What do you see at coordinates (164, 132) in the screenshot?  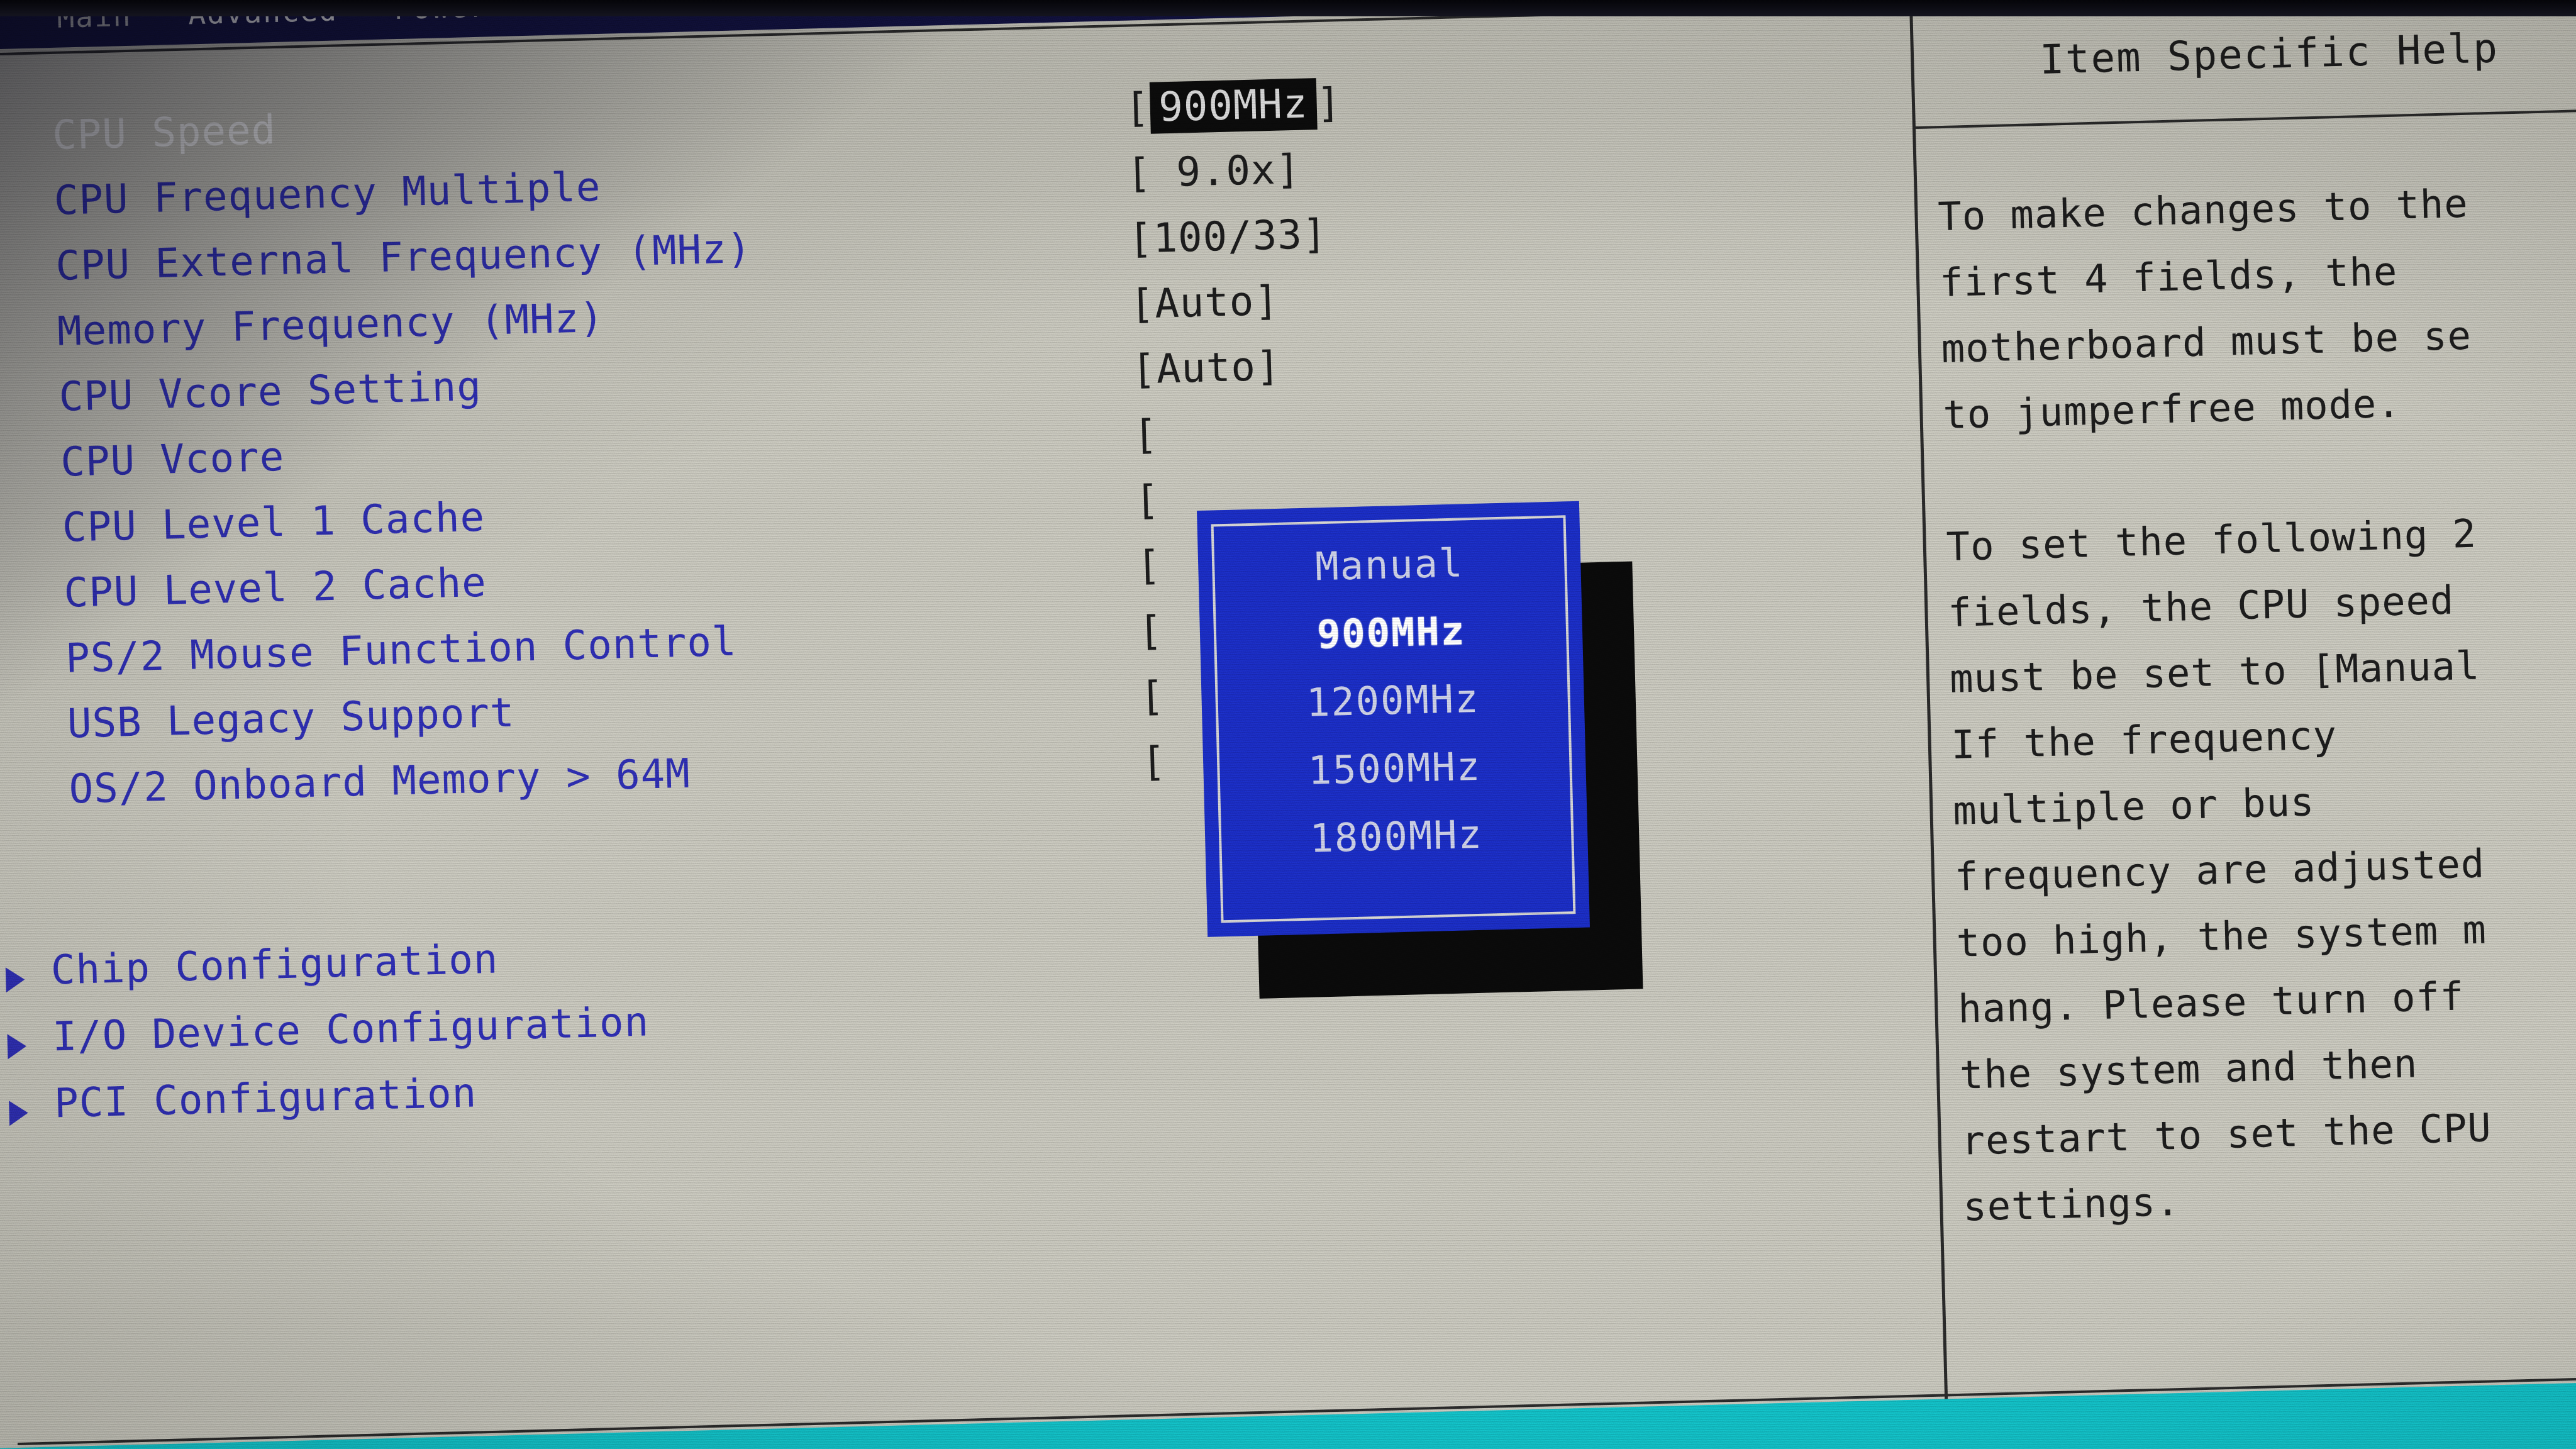 I see `option-label: CPU Speed` at bounding box center [164, 132].